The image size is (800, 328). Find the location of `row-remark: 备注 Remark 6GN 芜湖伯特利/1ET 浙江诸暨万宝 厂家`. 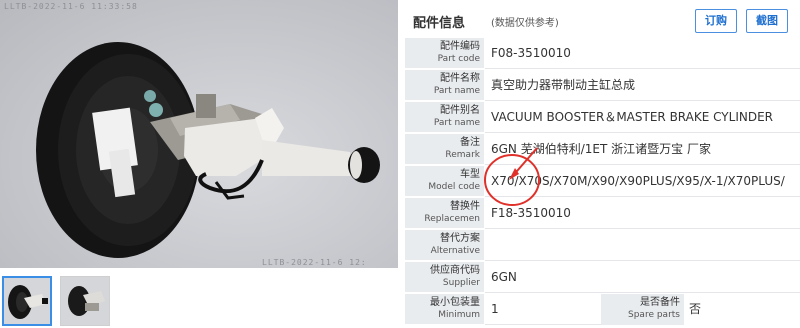

row-remark: 备注 Remark 6GN 芜湖伯特利/1ET 浙江诸暨万宝 厂家 is located at coordinates (602, 149).